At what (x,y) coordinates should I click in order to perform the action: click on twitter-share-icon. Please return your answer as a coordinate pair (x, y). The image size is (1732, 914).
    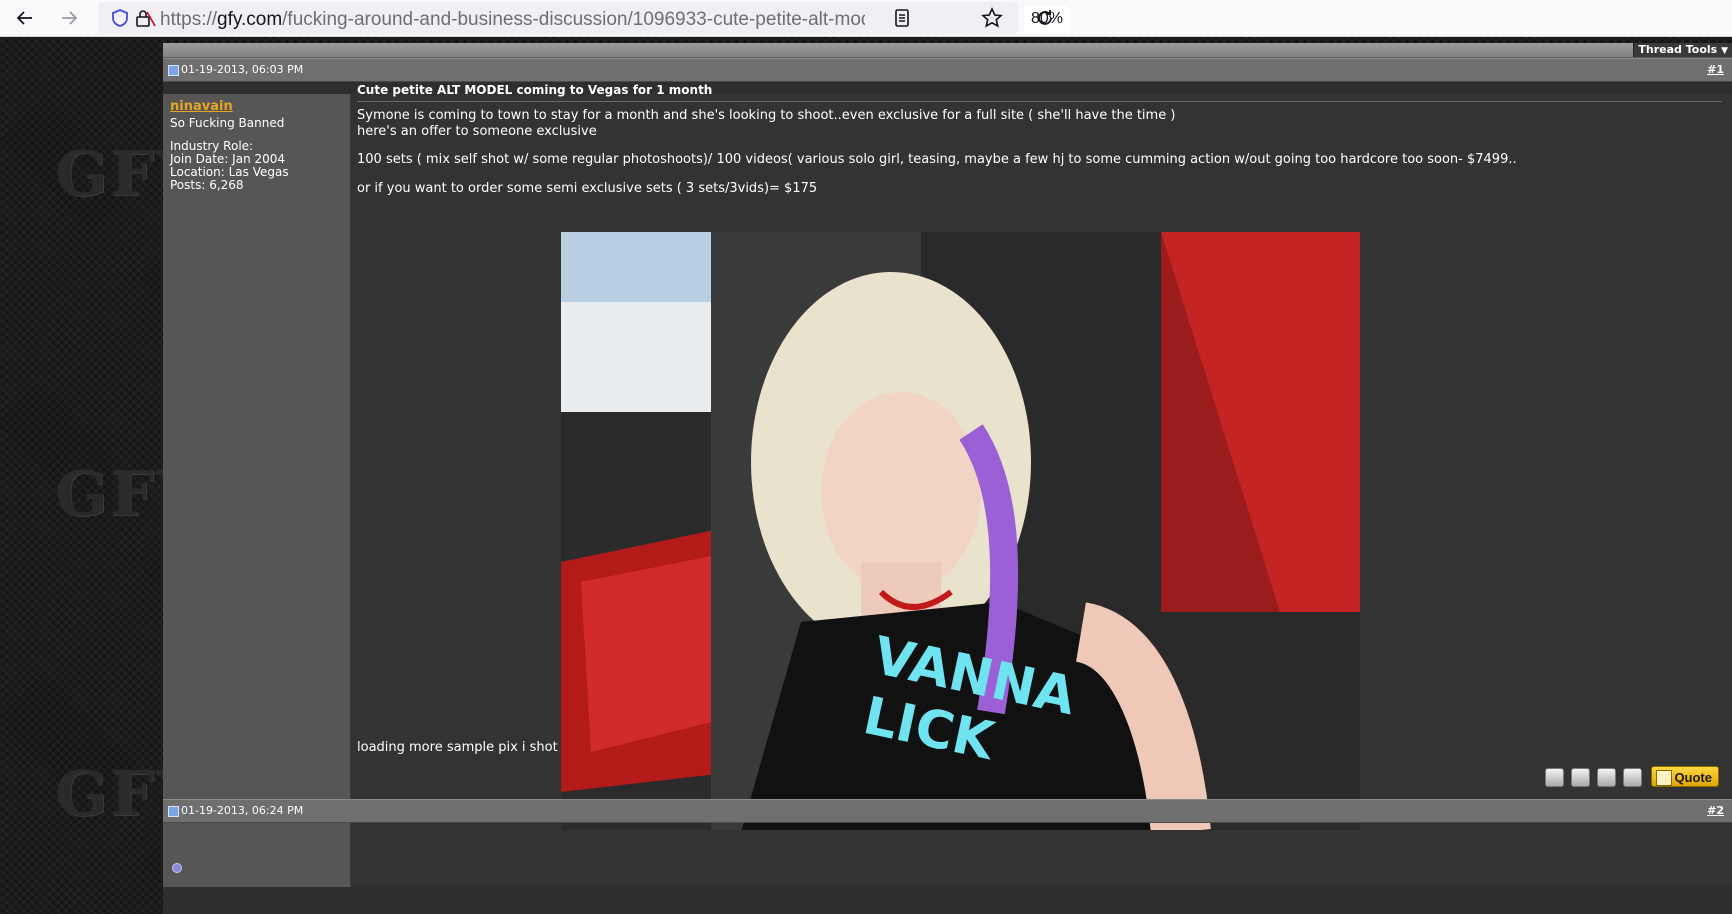
    Looking at the image, I should click on (1580, 777).